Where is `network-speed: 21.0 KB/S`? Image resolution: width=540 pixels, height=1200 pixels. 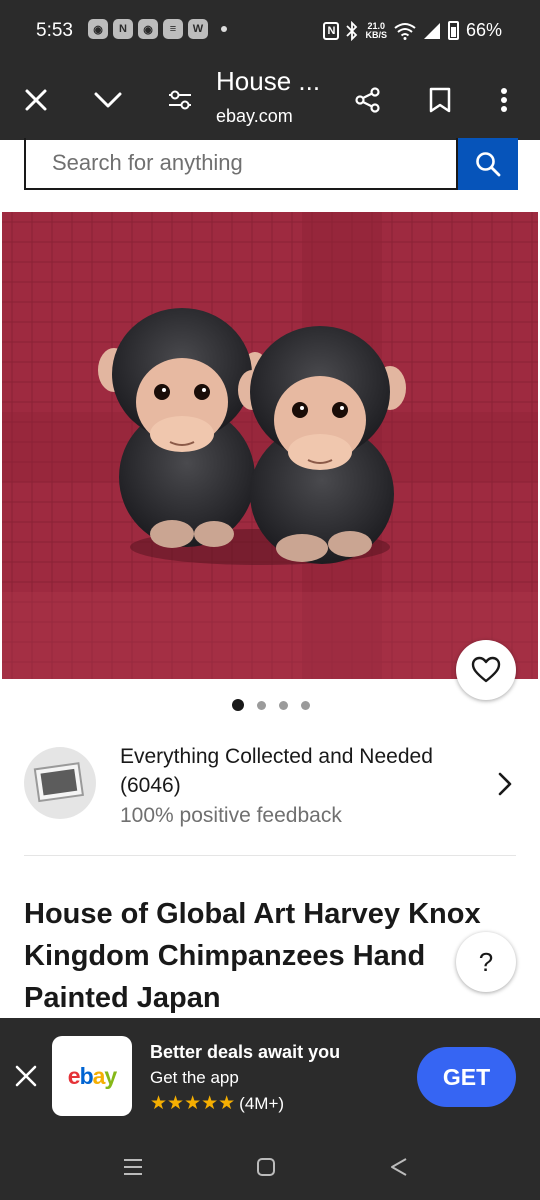 network-speed: 21.0 KB/S is located at coordinates (376, 30).